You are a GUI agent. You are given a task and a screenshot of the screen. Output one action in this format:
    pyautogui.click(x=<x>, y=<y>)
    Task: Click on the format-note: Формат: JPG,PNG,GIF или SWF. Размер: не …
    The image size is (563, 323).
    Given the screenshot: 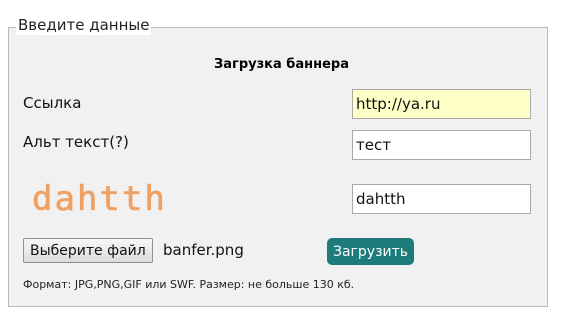 What is the action you would take?
    pyautogui.click(x=189, y=284)
    